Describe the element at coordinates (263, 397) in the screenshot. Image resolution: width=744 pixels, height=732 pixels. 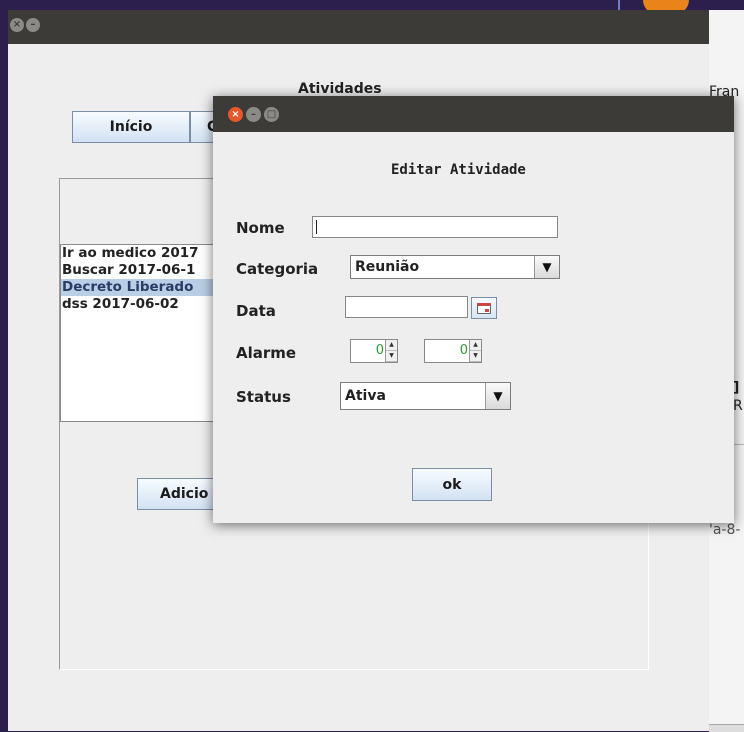
I see `status-label: Status` at that location.